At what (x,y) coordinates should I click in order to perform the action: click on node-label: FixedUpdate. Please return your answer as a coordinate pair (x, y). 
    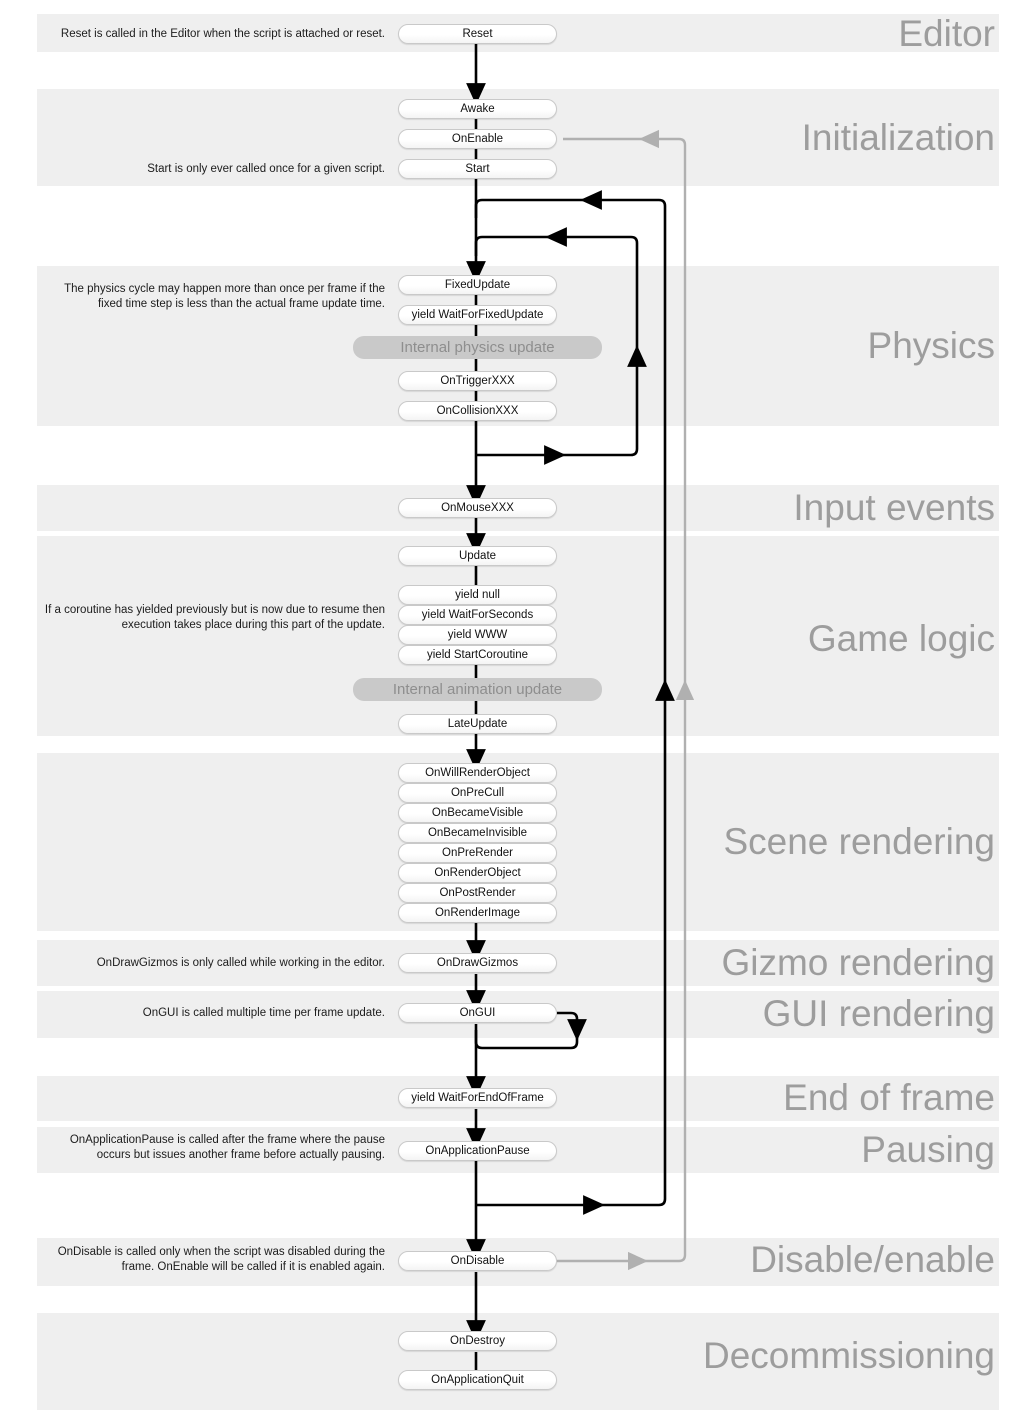
    Looking at the image, I should click on (477, 285).